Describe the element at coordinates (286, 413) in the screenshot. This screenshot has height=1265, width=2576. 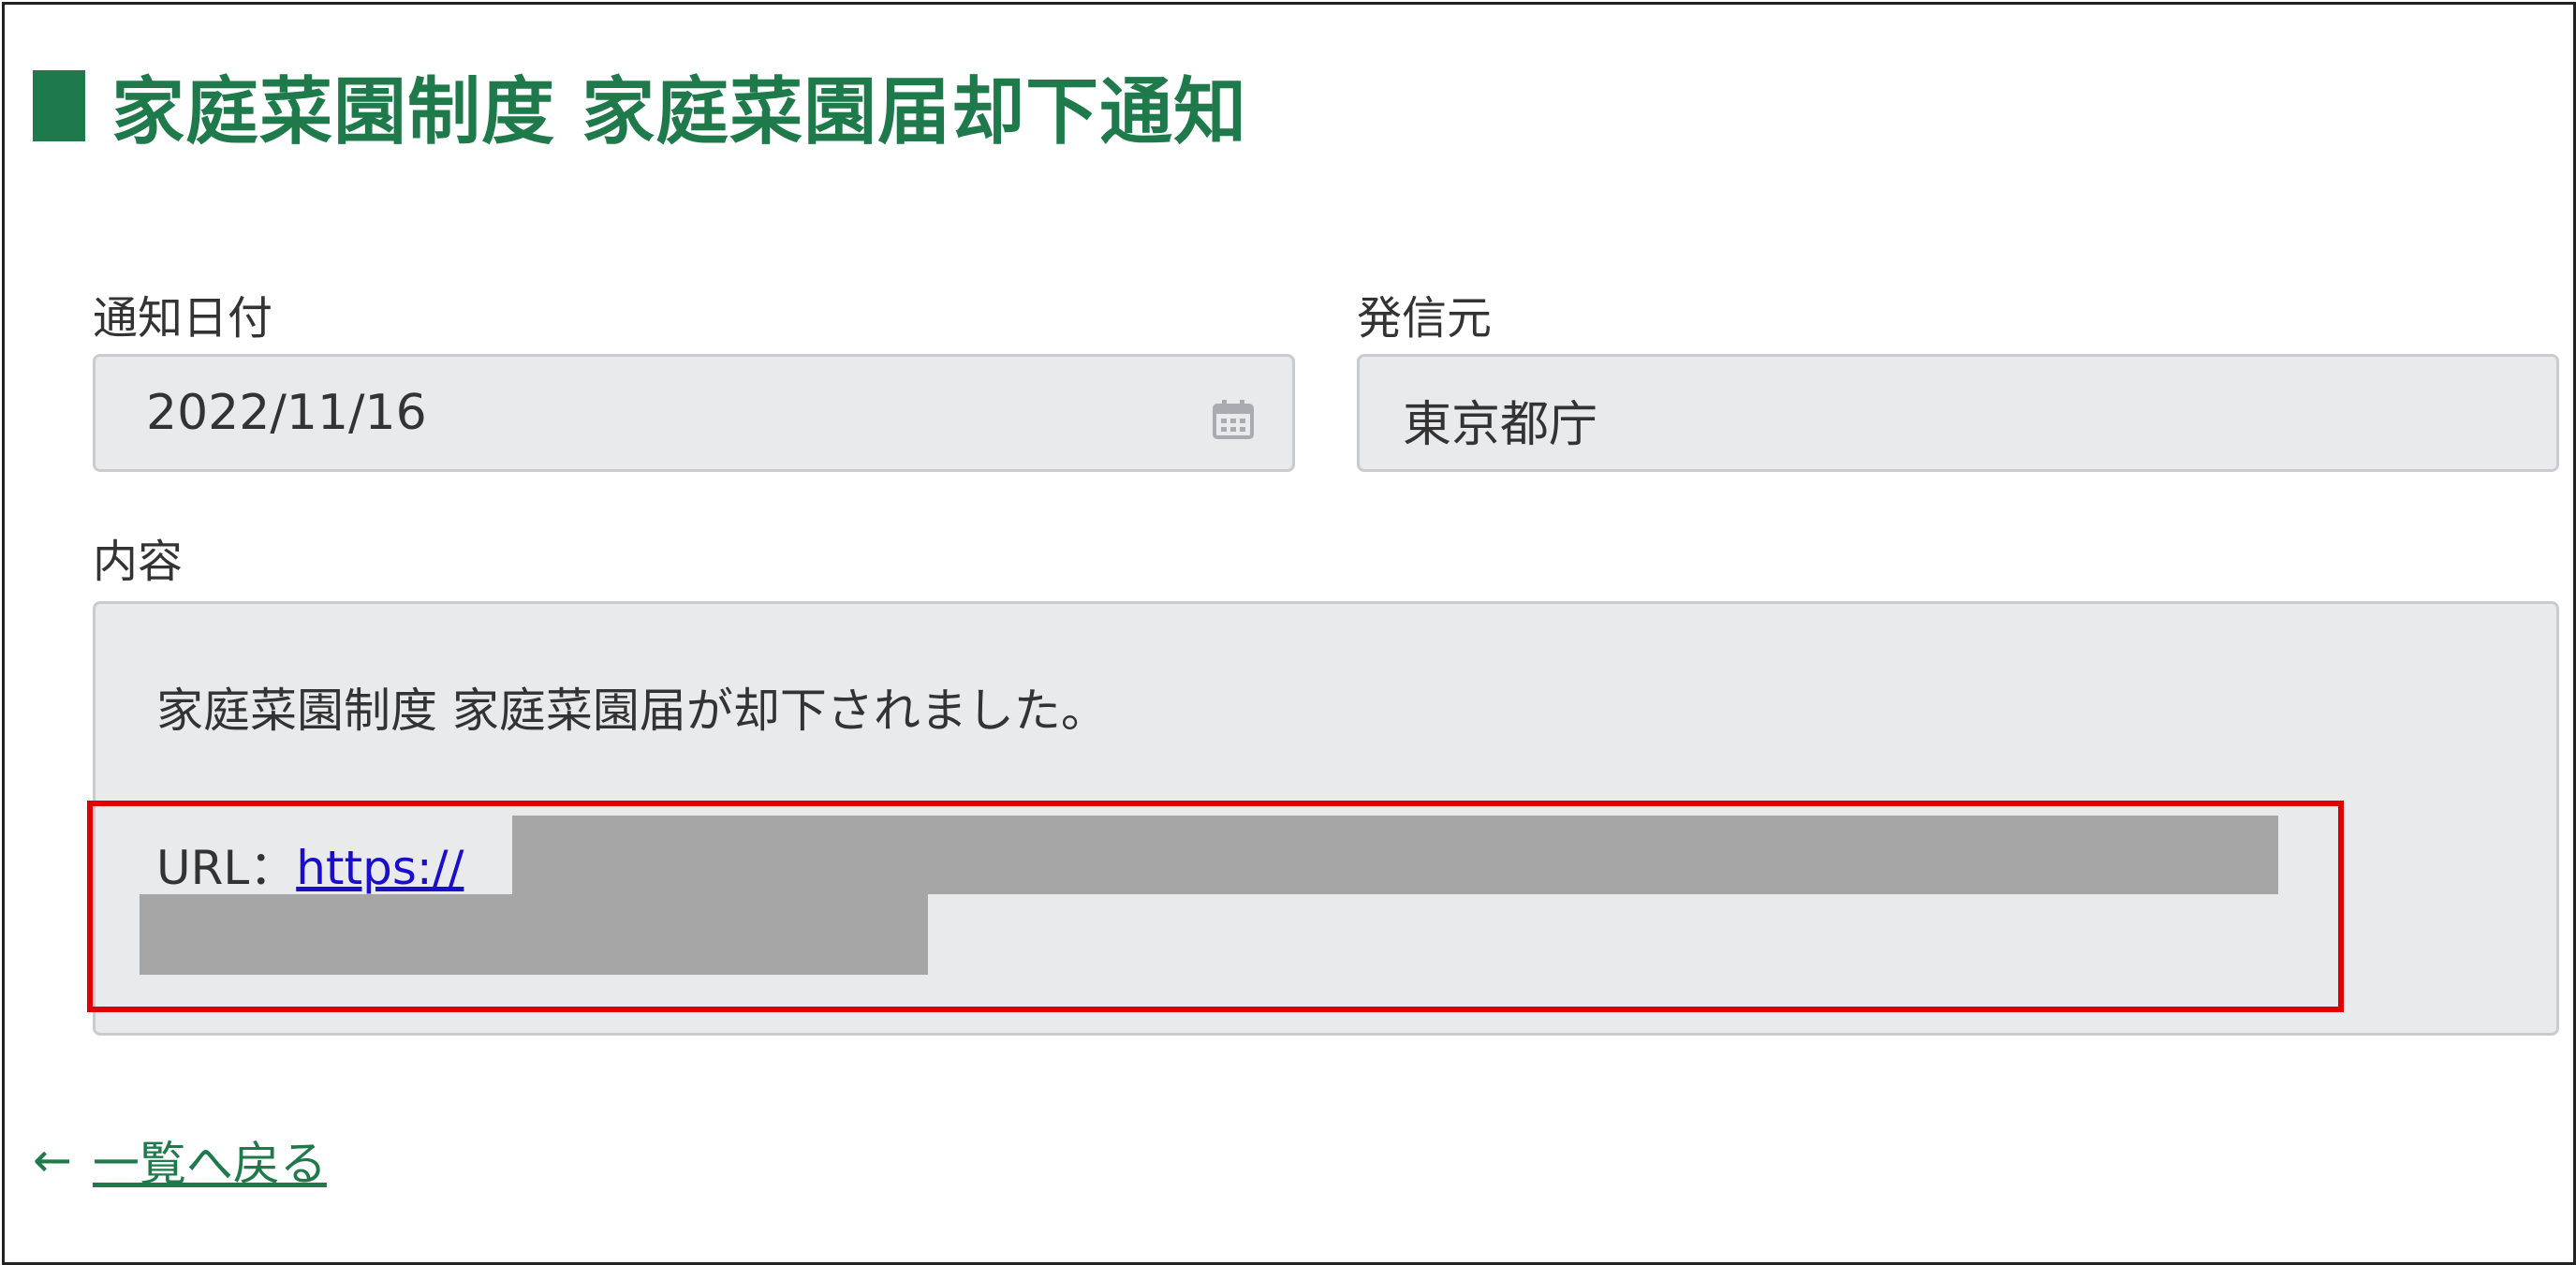
I see `notification-date-value: 2022/11/16` at that location.